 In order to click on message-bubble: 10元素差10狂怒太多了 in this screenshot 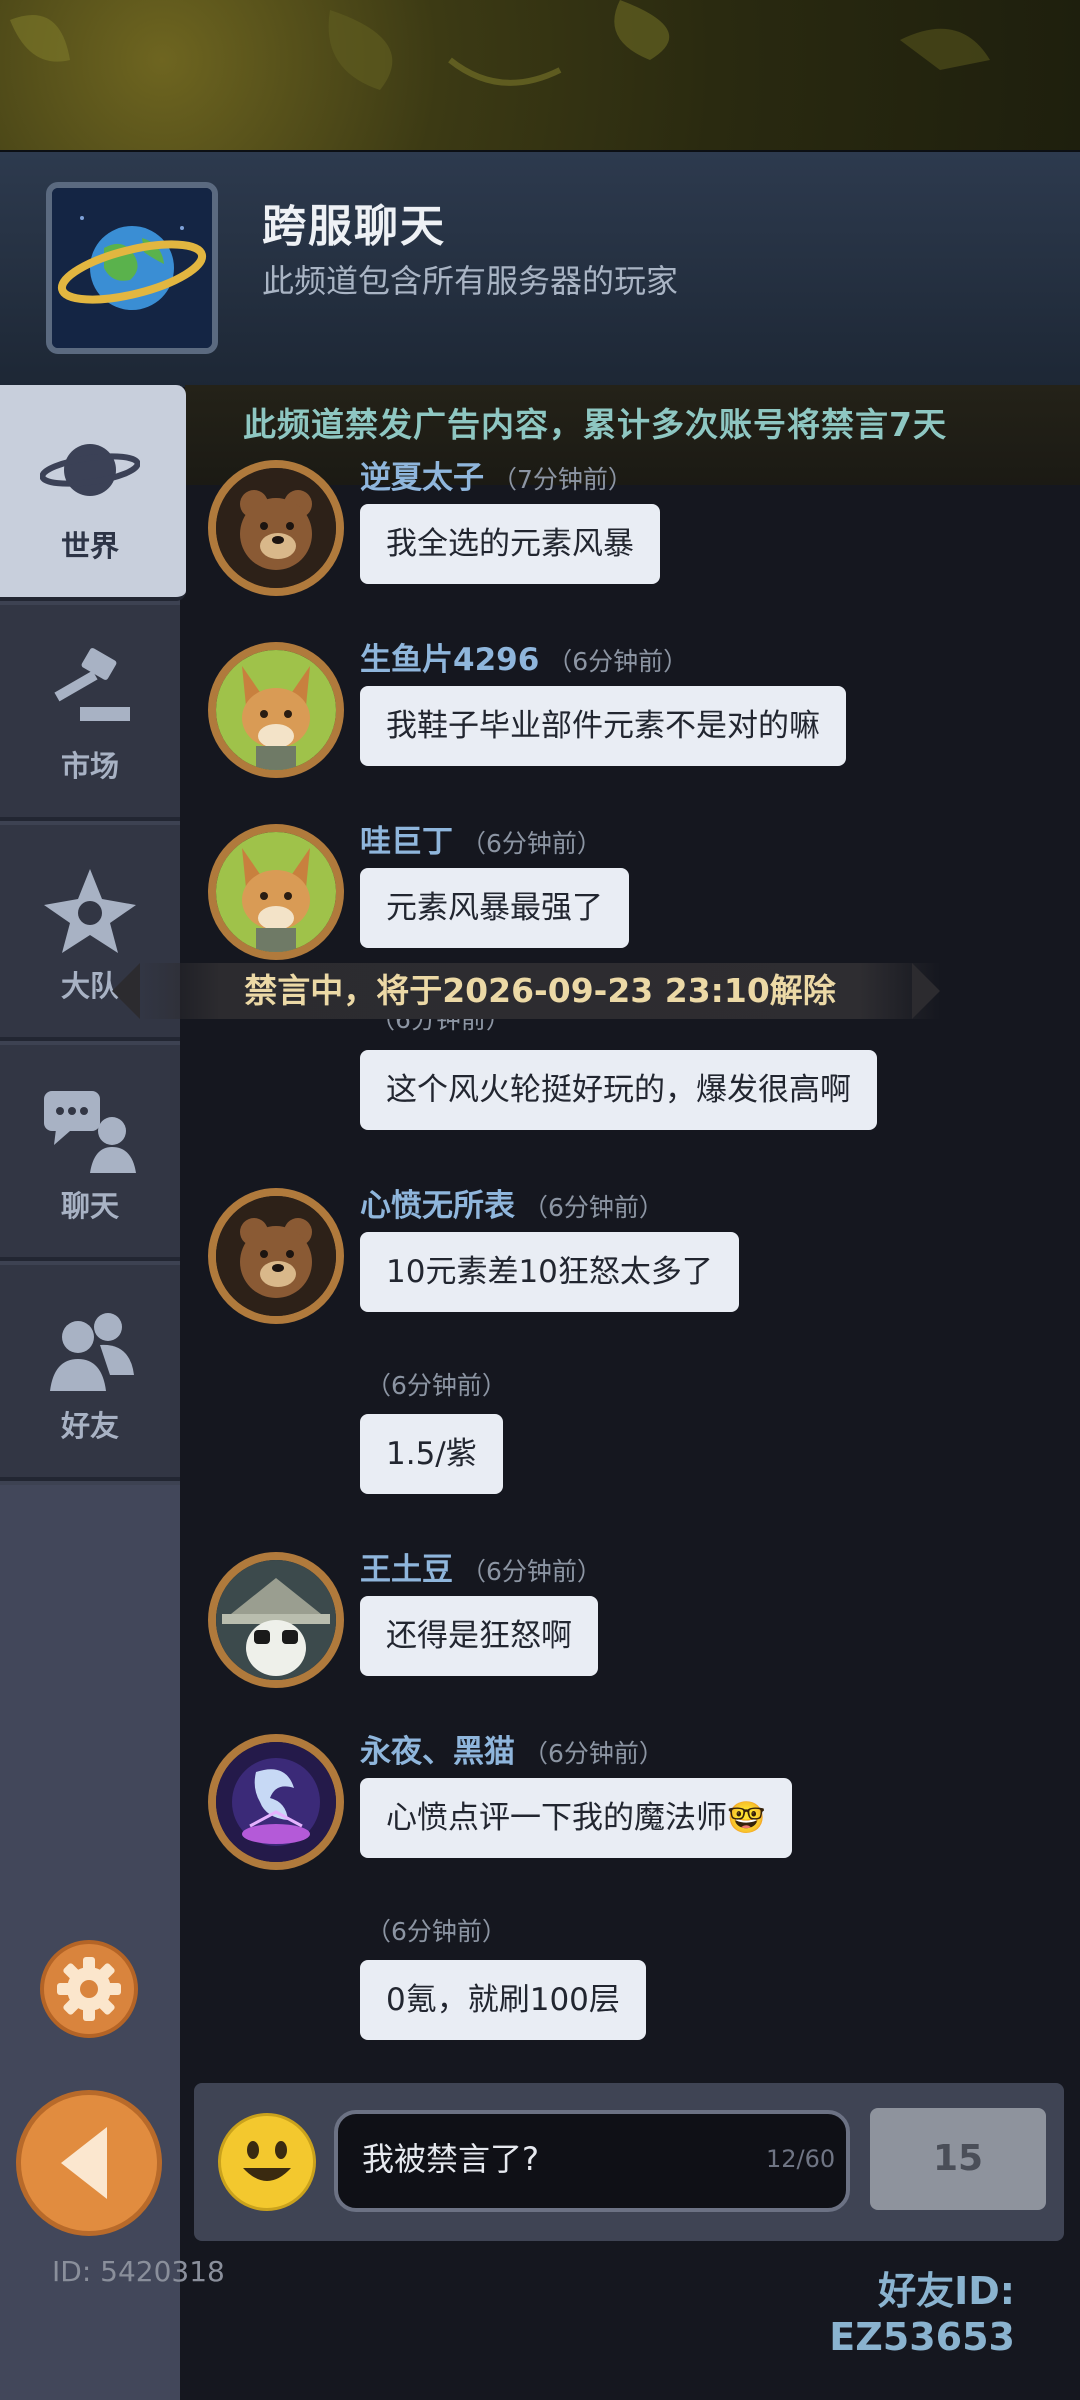, I will do `click(549, 1272)`.